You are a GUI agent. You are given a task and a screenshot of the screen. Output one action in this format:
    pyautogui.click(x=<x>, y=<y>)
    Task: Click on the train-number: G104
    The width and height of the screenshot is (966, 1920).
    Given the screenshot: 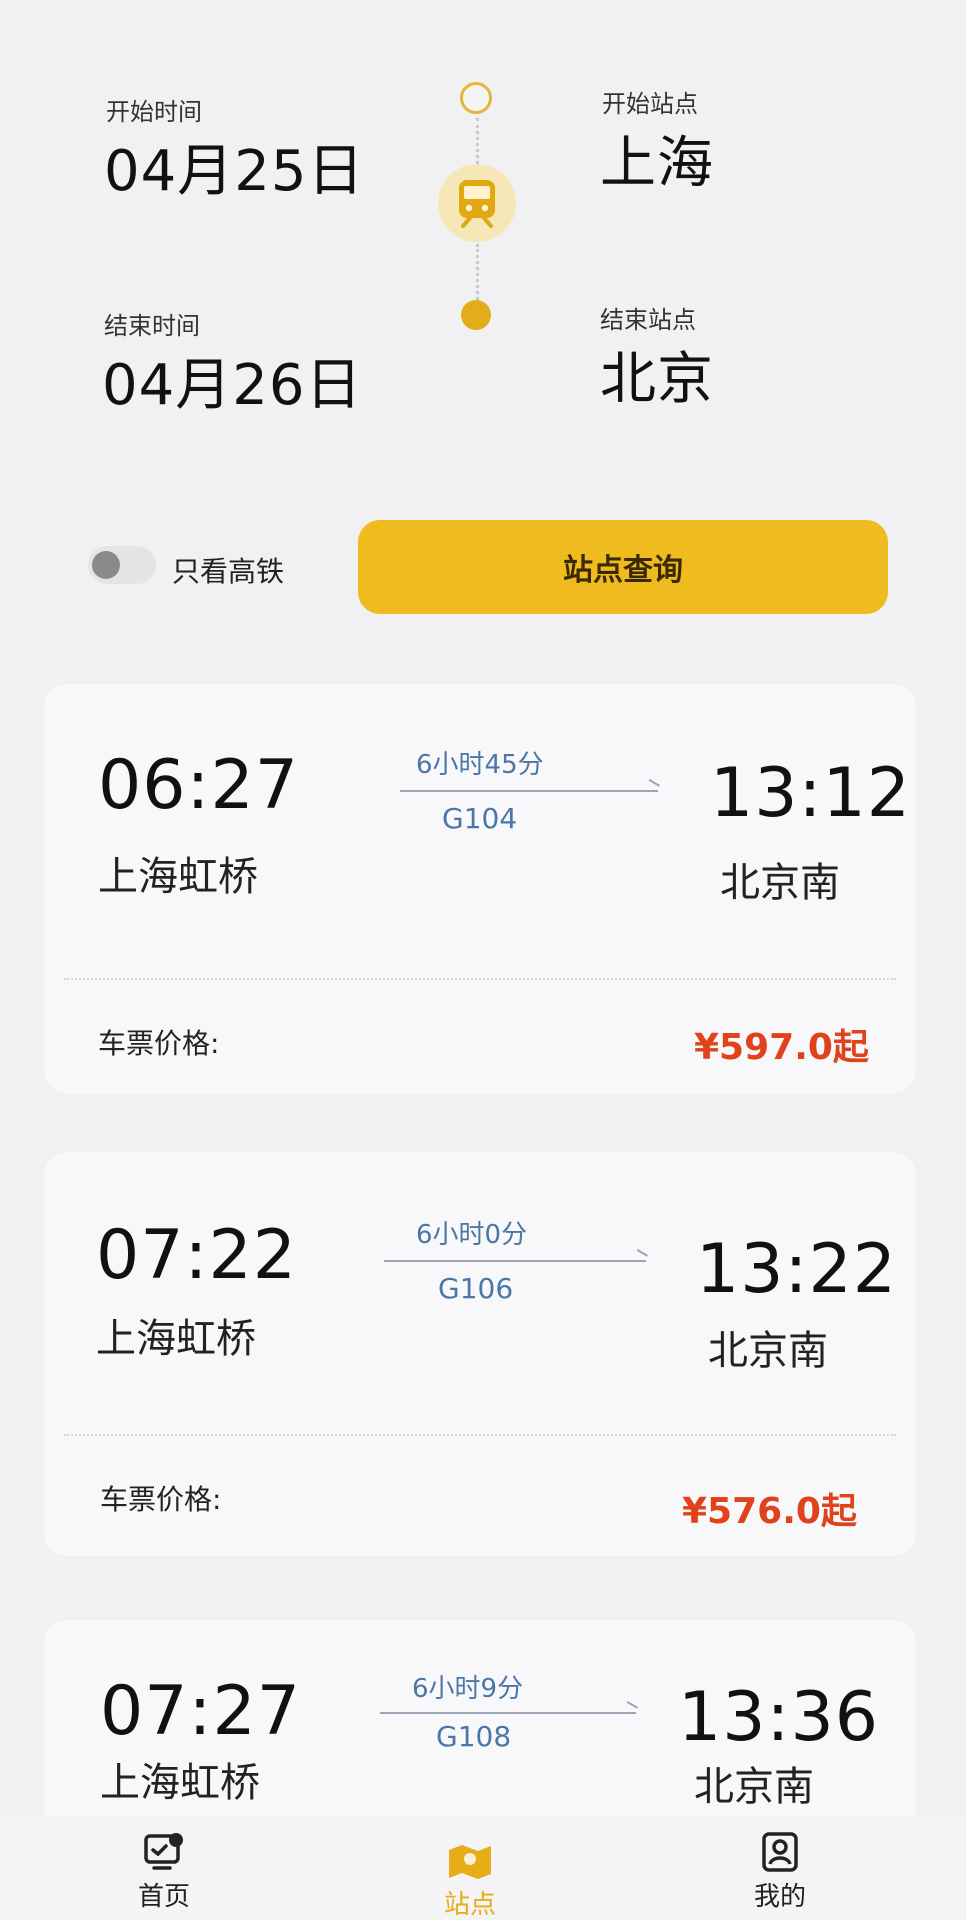 What is the action you would take?
    pyautogui.click(x=480, y=818)
    